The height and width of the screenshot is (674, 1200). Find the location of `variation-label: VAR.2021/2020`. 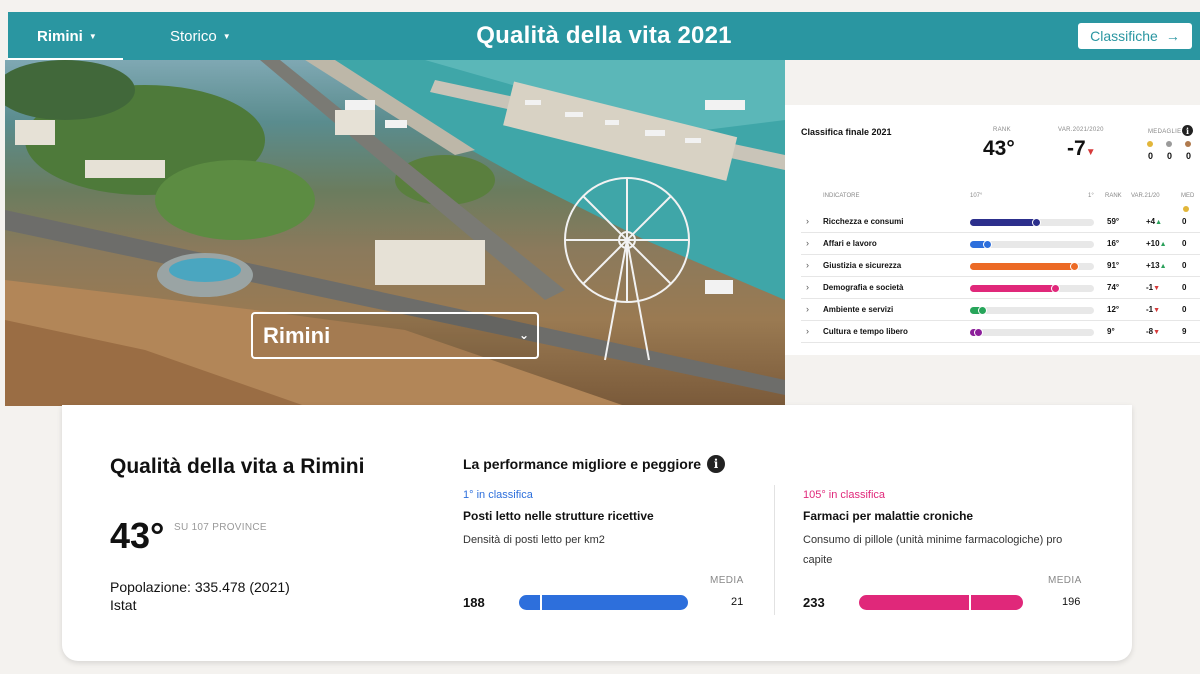

variation-label: VAR.2021/2020 is located at coordinates (1081, 130).